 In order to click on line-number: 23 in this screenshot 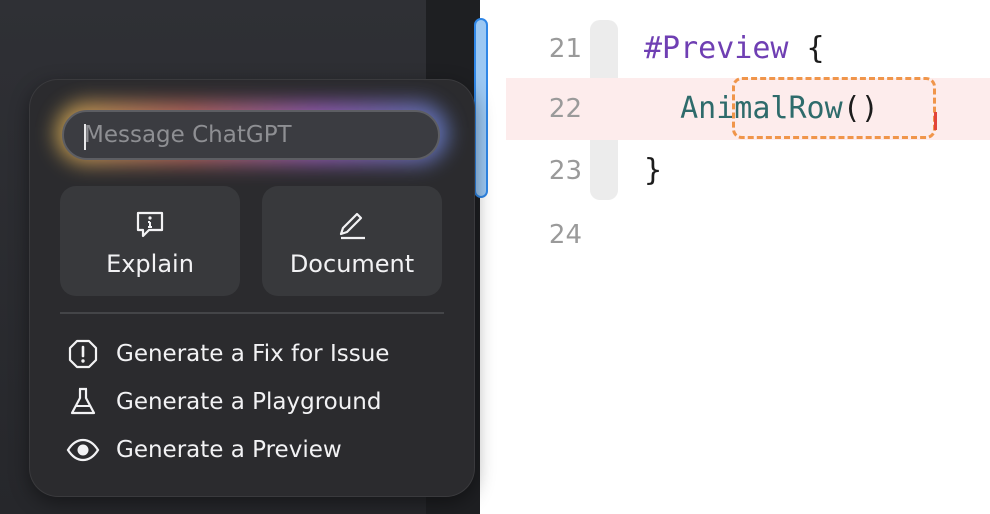, I will do `click(565, 171)`.